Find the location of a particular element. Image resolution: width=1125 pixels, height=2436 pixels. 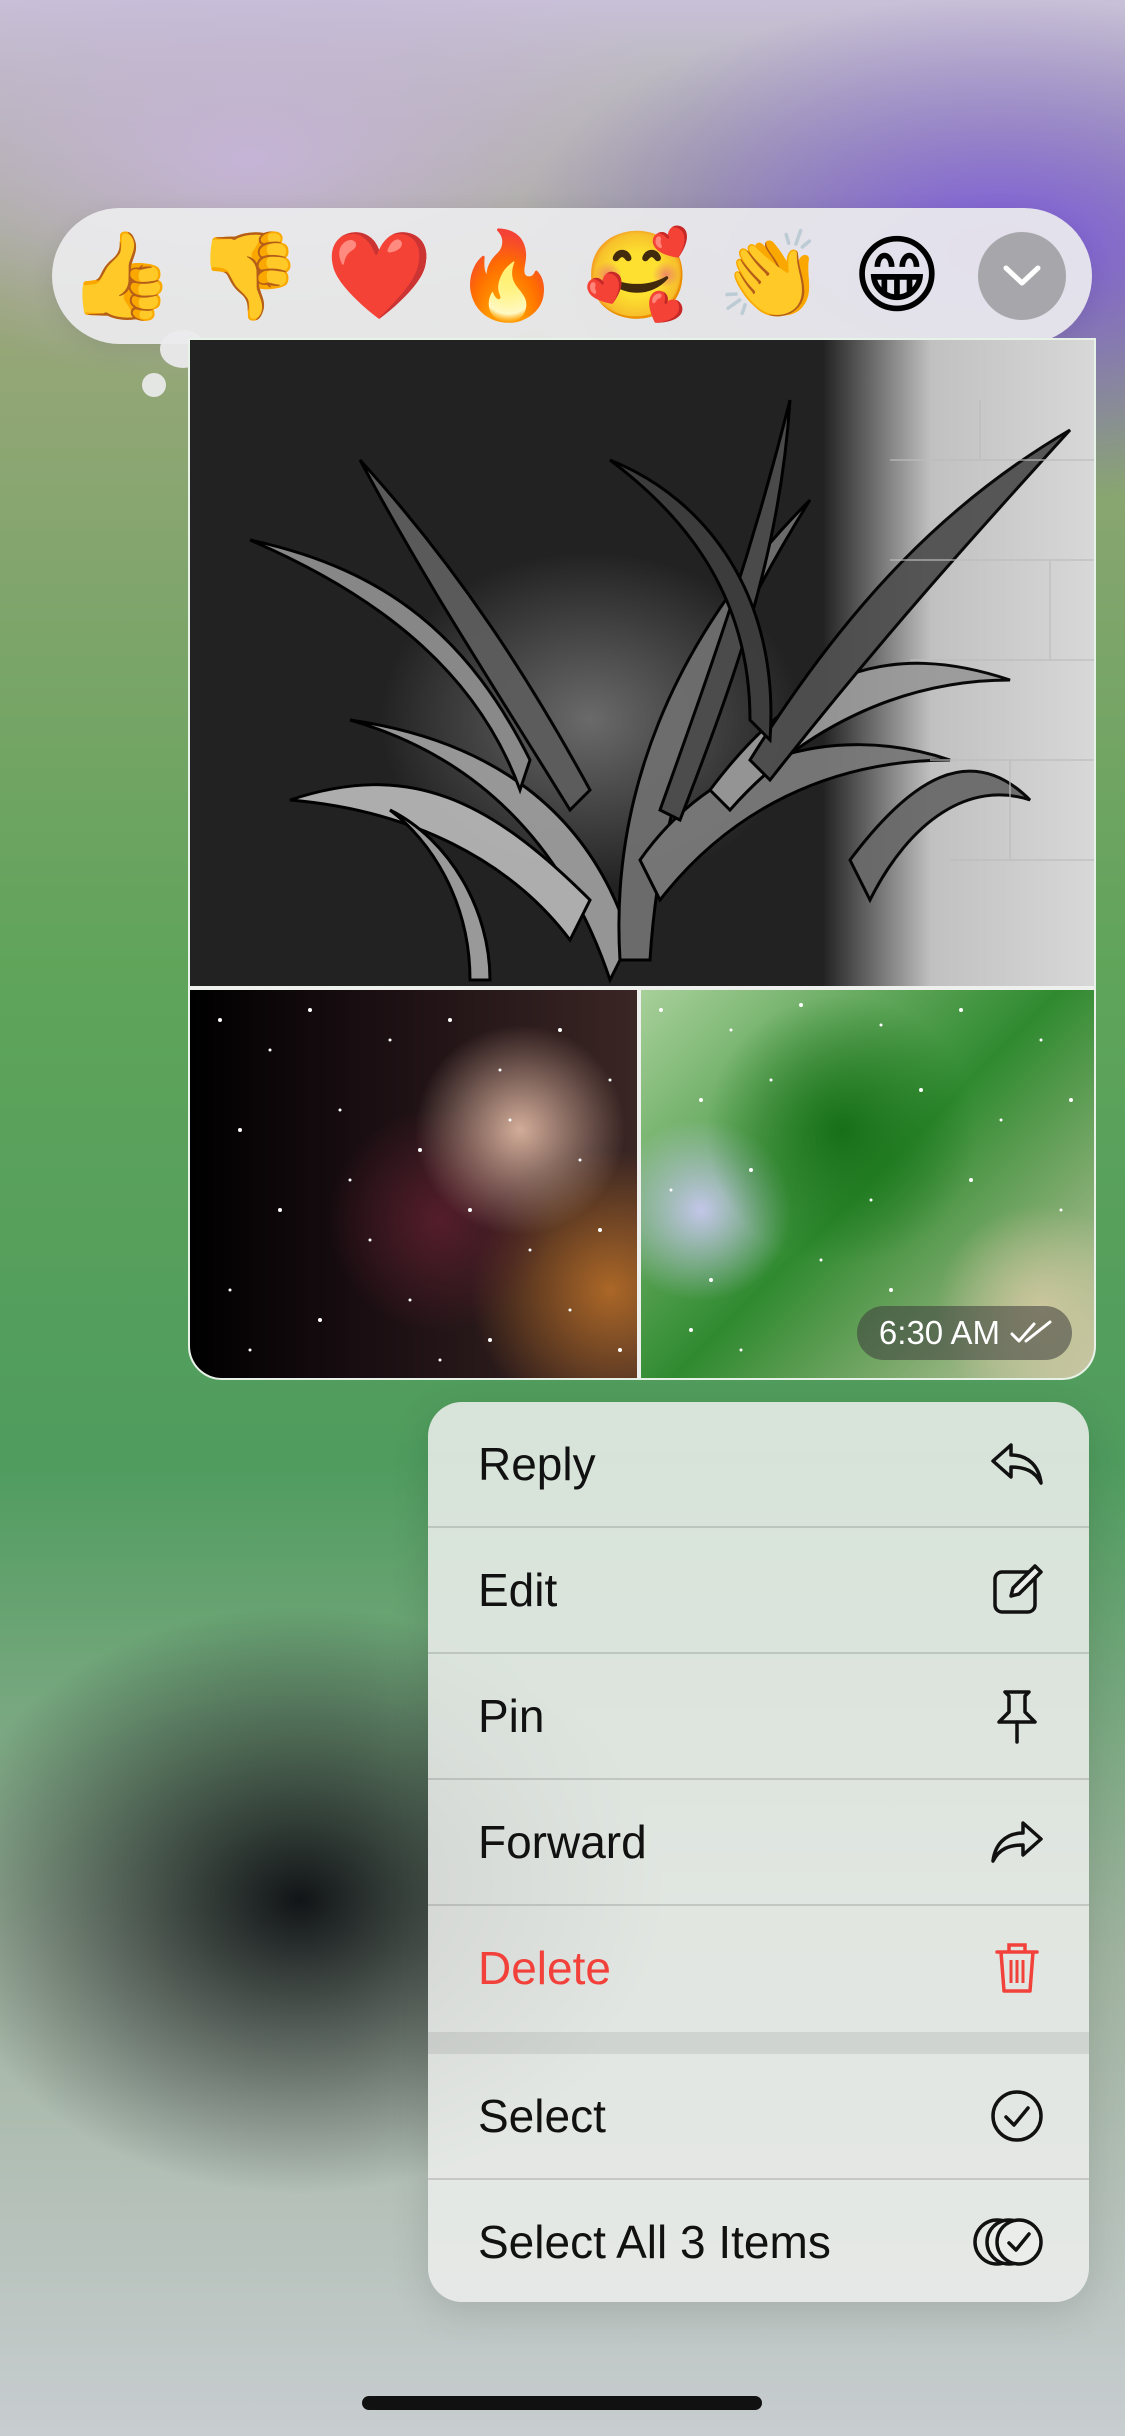

double-check-icon is located at coordinates (1031, 1331).